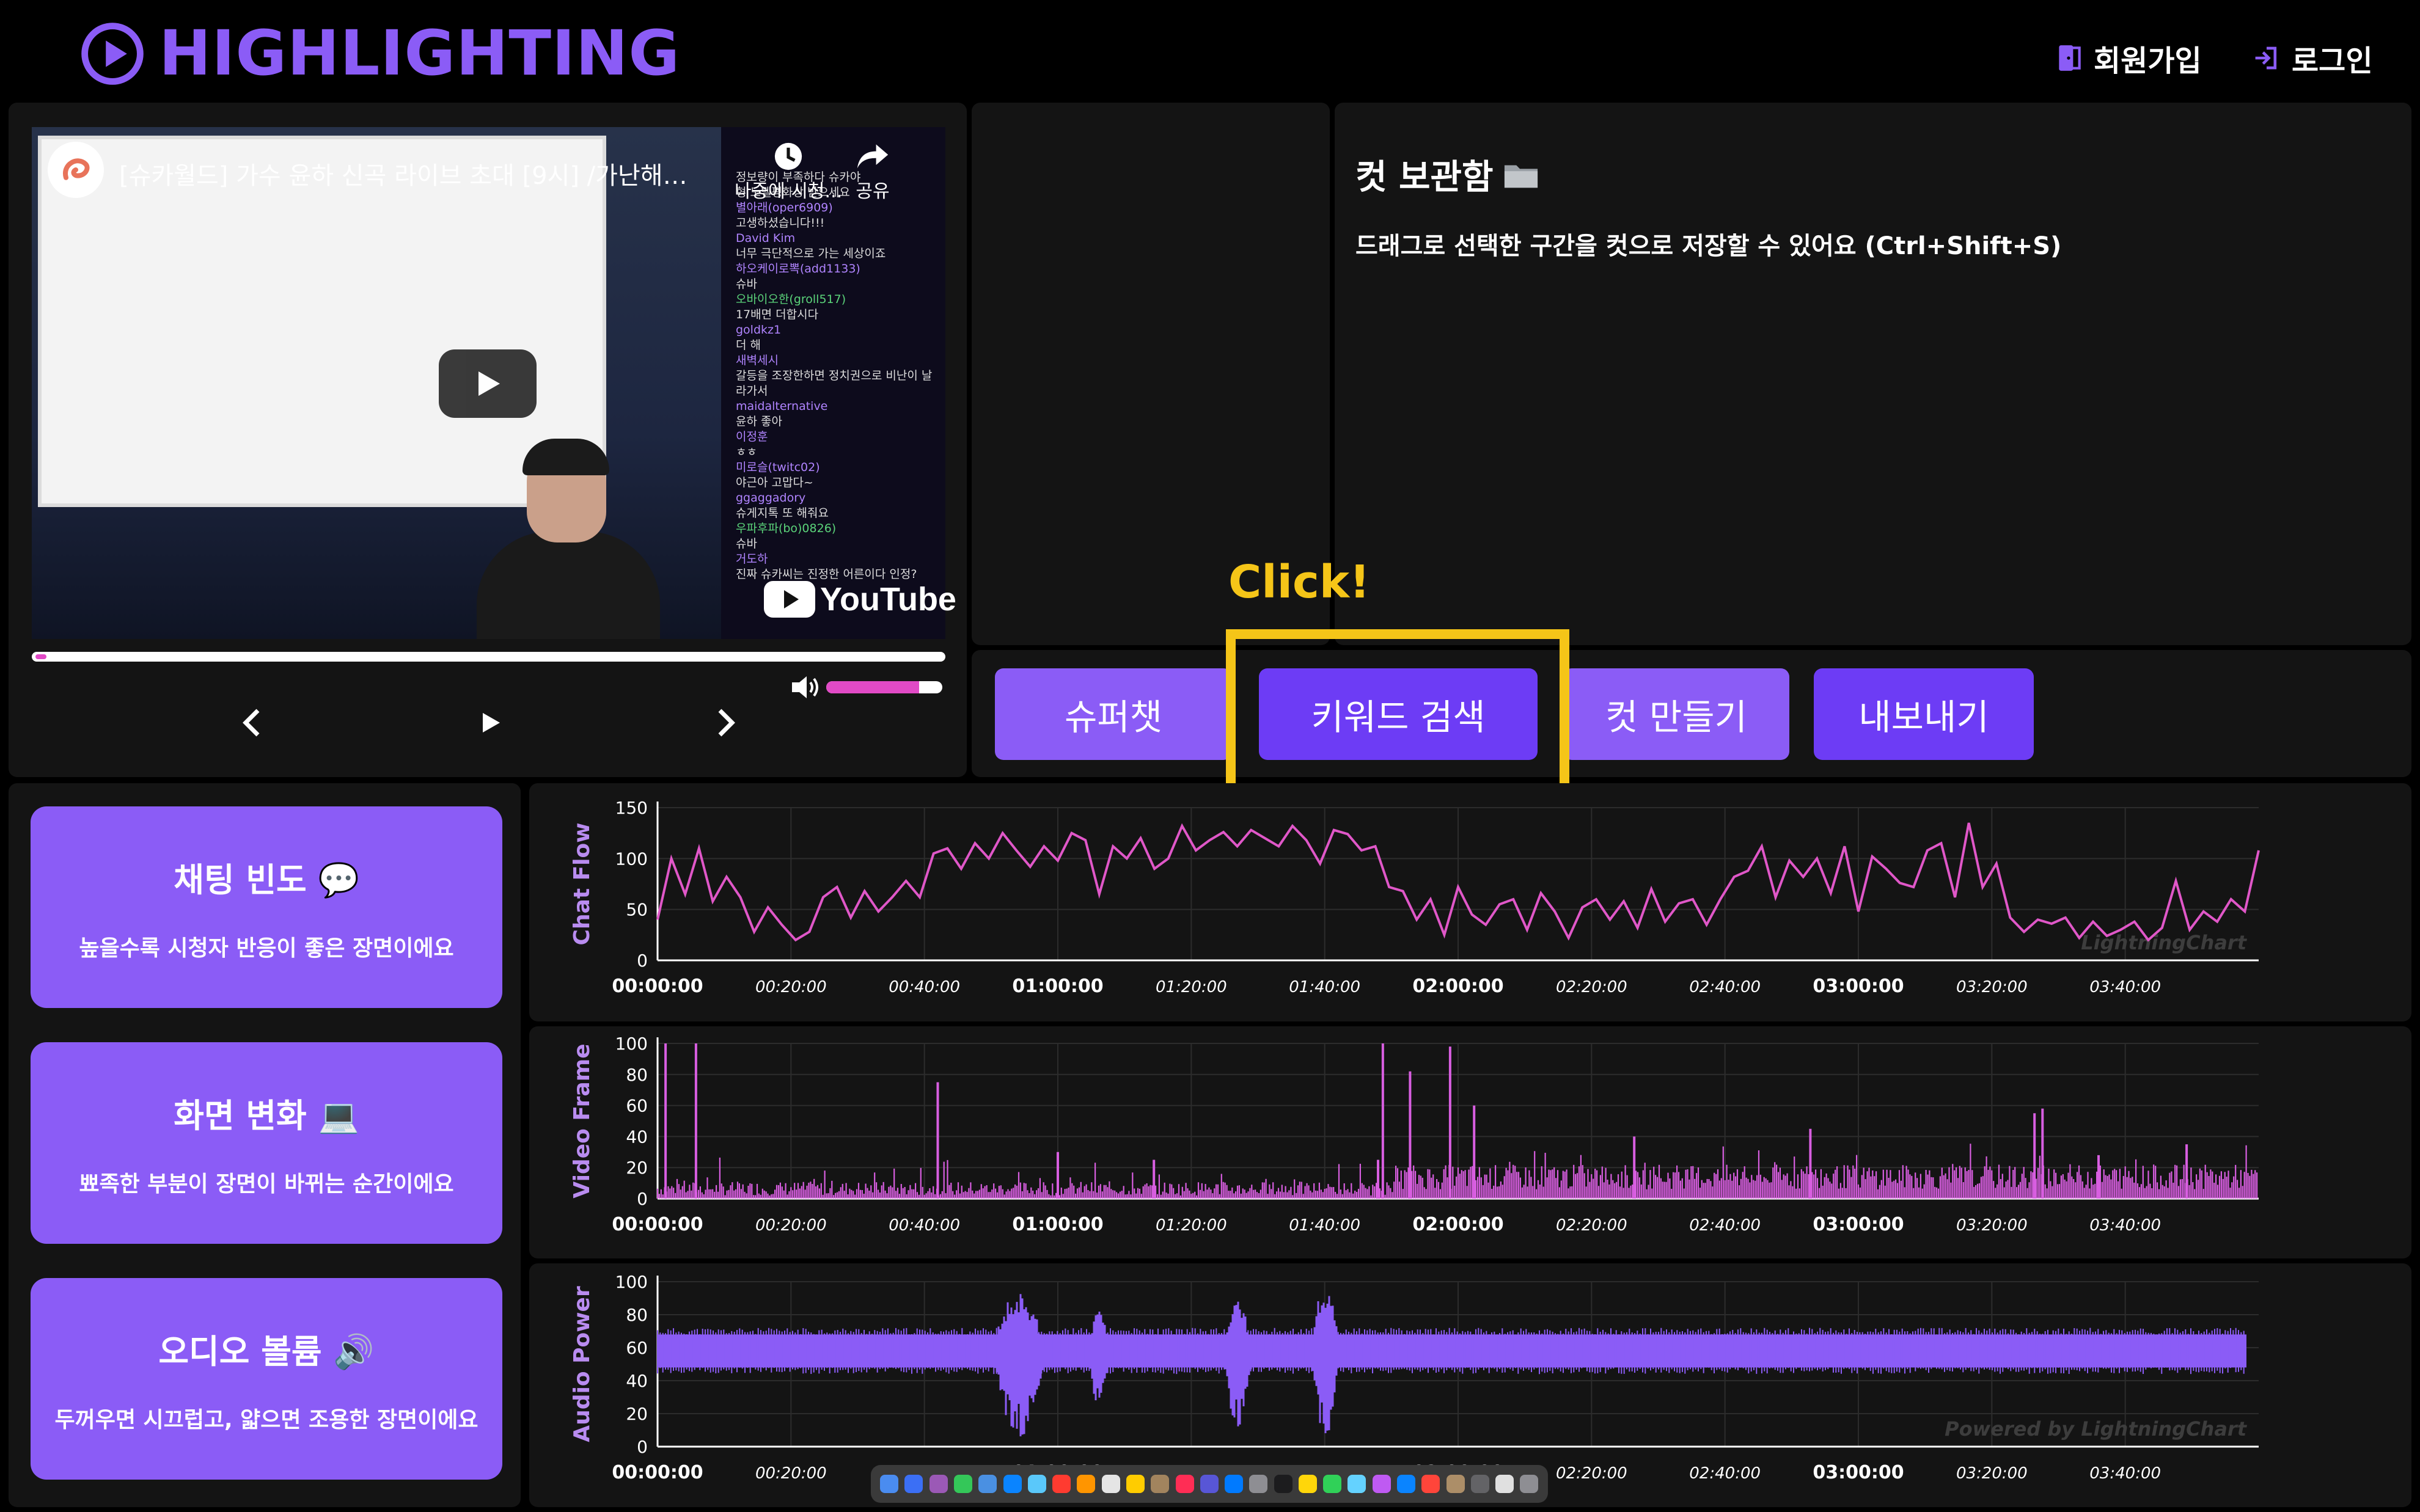 The width and height of the screenshot is (2420, 1512). What do you see at coordinates (583, 1364) in the screenshot?
I see `y-axis-label: Audio Power` at bounding box center [583, 1364].